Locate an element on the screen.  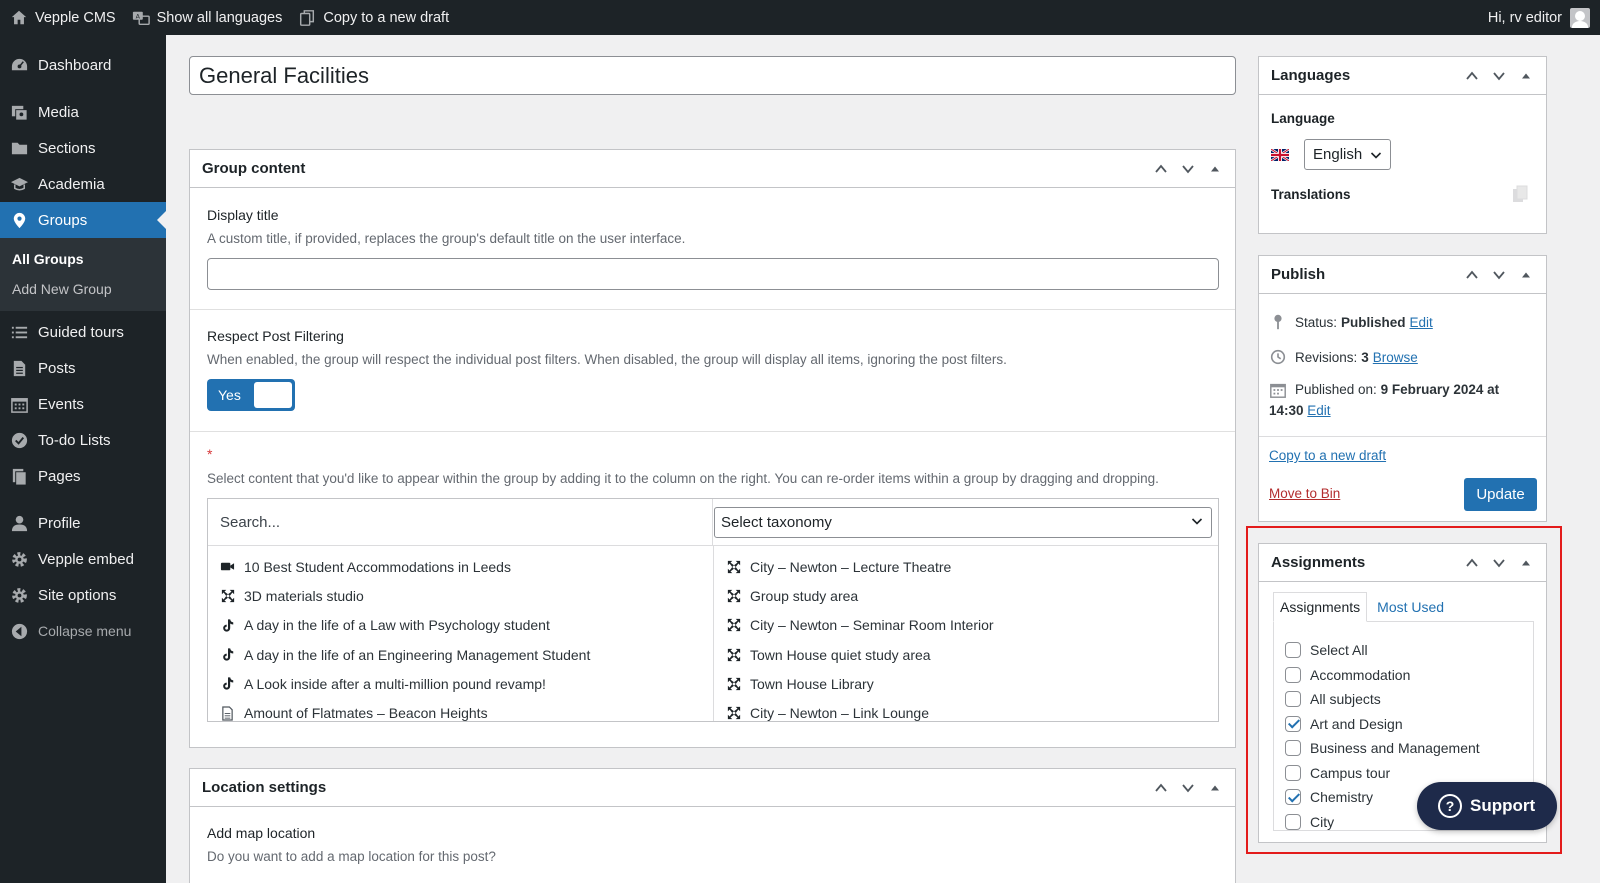
menu-label: Posts is located at coordinates (57, 368).